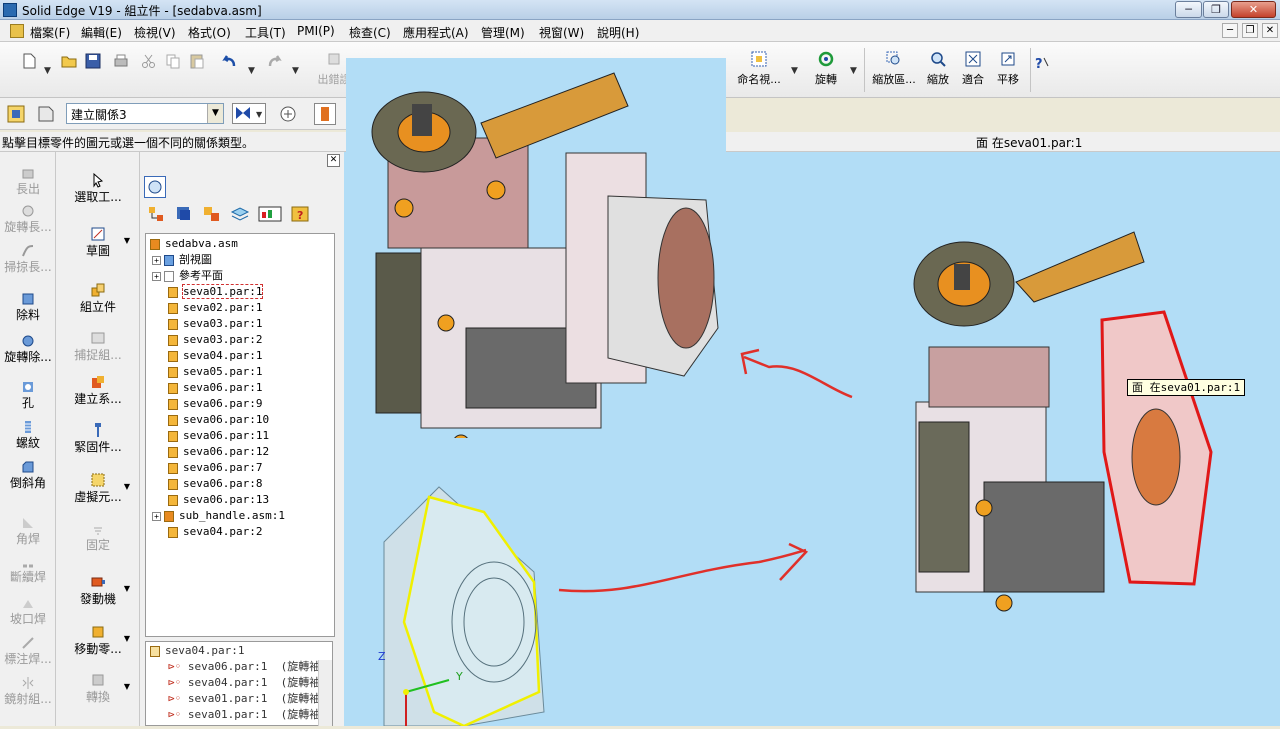 This screenshot has width=1280, height=729. What do you see at coordinates (370, 32) in the screenshot?
I see `menu-inspect: 檢查(C)` at bounding box center [370, 32].